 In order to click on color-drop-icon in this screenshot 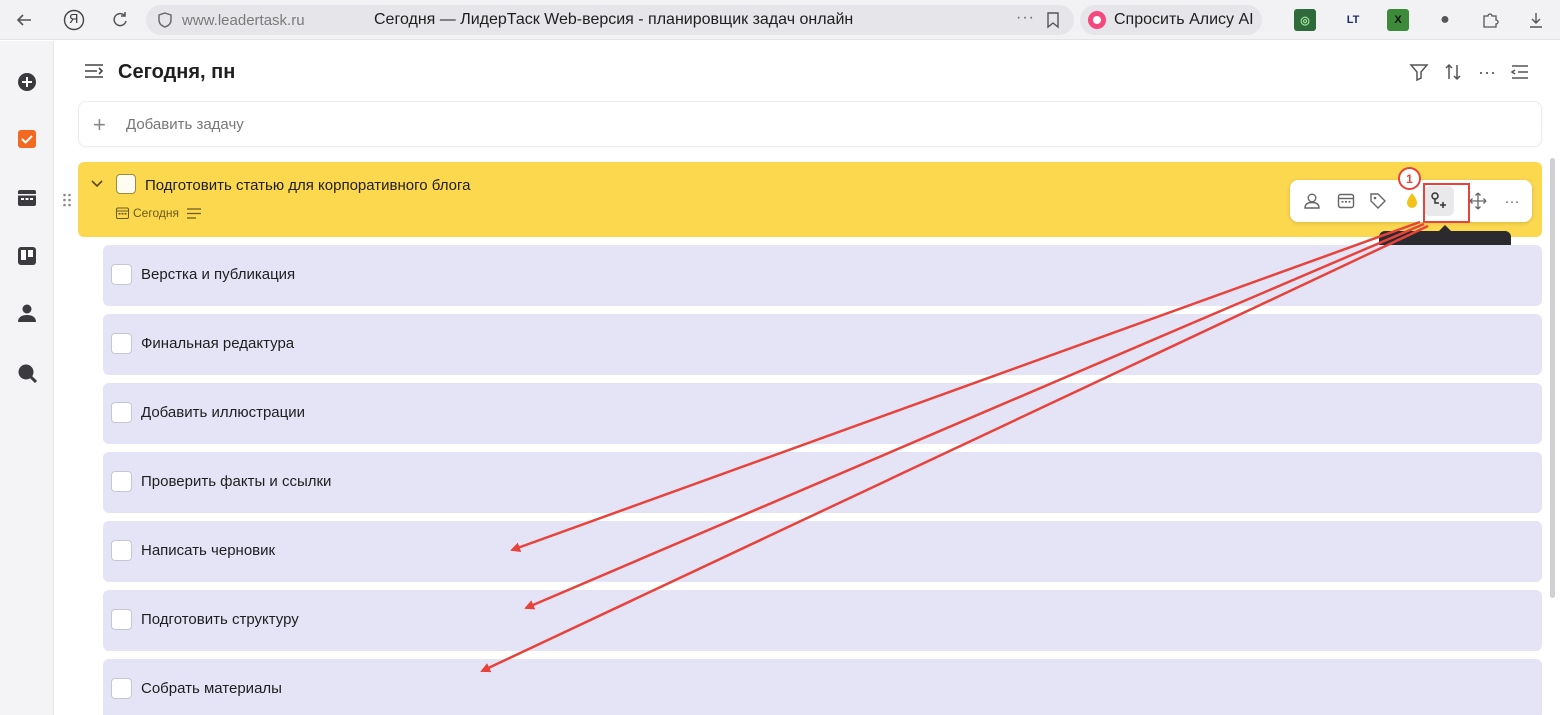, I will do `click(1412, 201)`.